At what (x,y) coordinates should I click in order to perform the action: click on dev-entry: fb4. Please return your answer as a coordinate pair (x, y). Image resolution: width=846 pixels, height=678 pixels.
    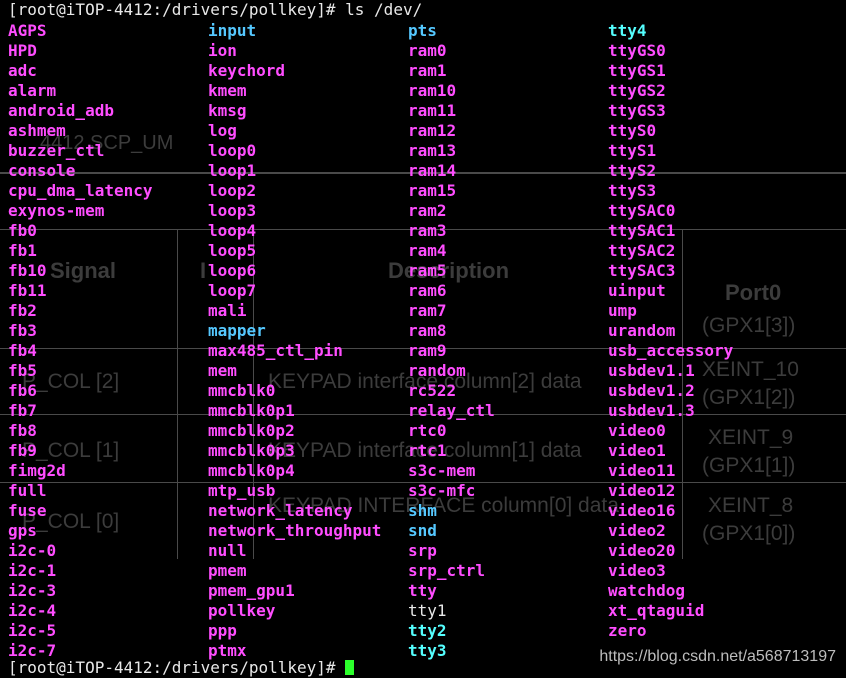
    Looking at the image, I should click on (22, 350).